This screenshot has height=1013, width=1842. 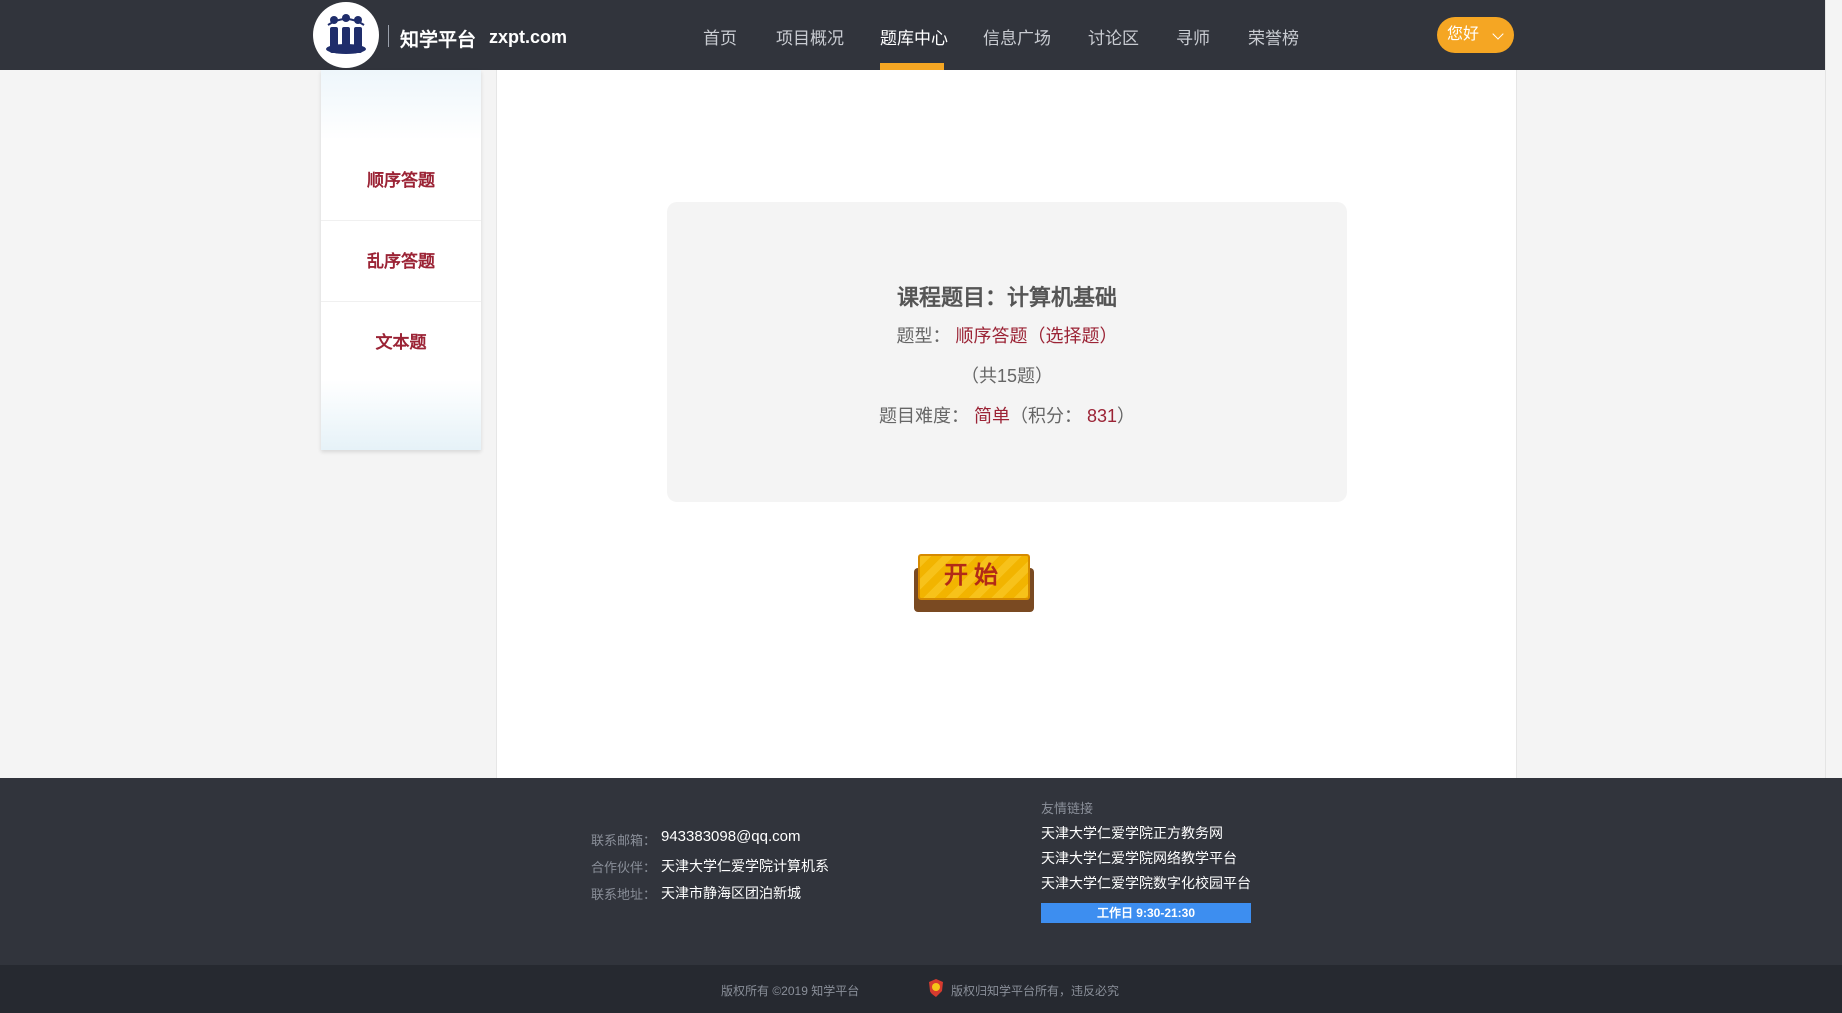 I want to click on sidebar-top-decoration, so click(x=401, y=105).